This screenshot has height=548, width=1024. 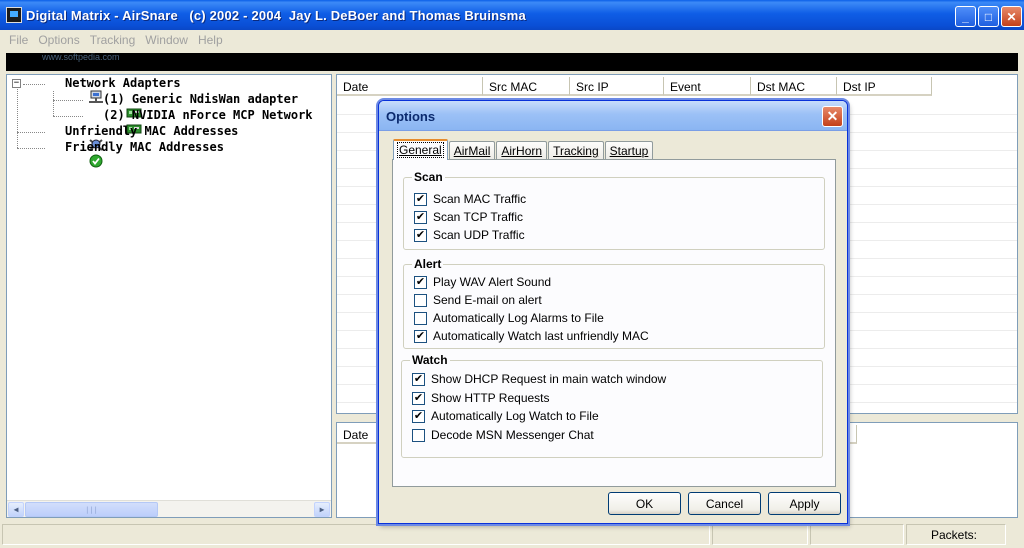 I want to click on log-watch-checkbox: ✔ Automatically Log Watch to File, so click(x=505, y=416).